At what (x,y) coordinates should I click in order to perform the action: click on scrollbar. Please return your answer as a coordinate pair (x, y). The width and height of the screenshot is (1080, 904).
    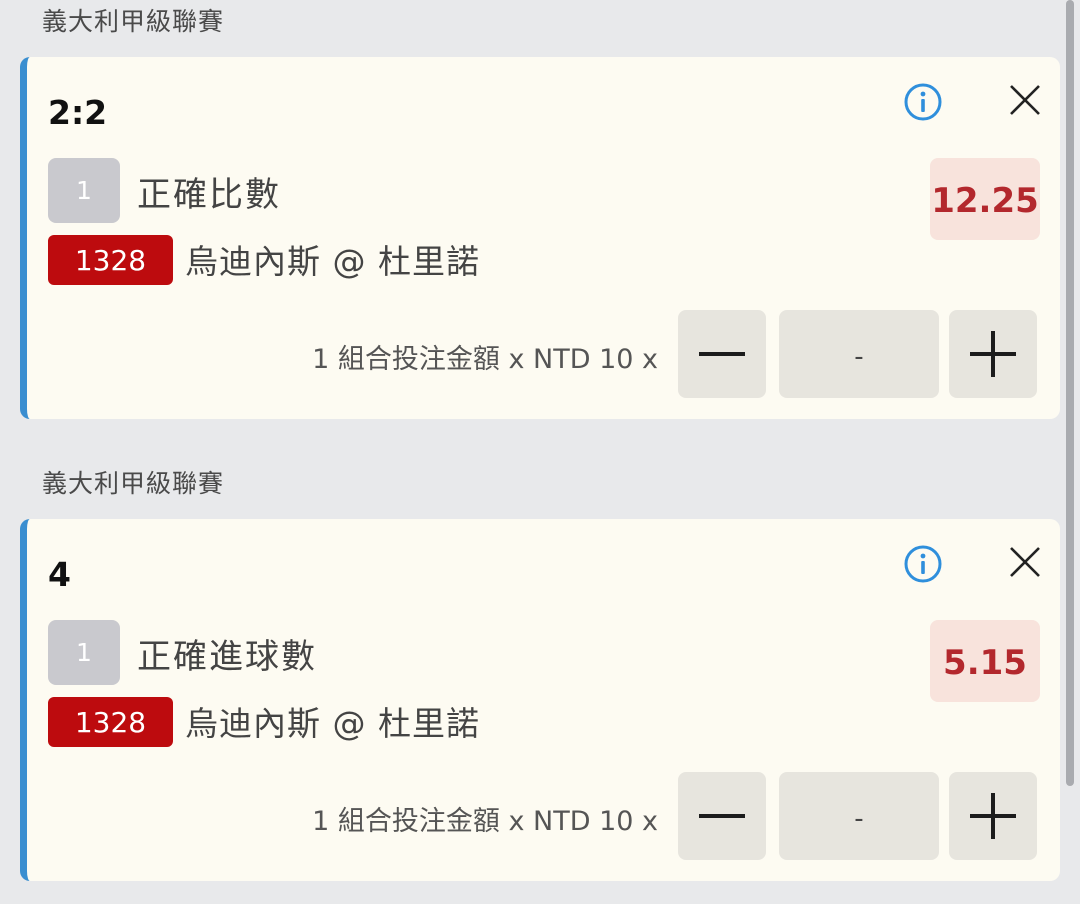
    Looking at the image, I should click on (1070, 393).